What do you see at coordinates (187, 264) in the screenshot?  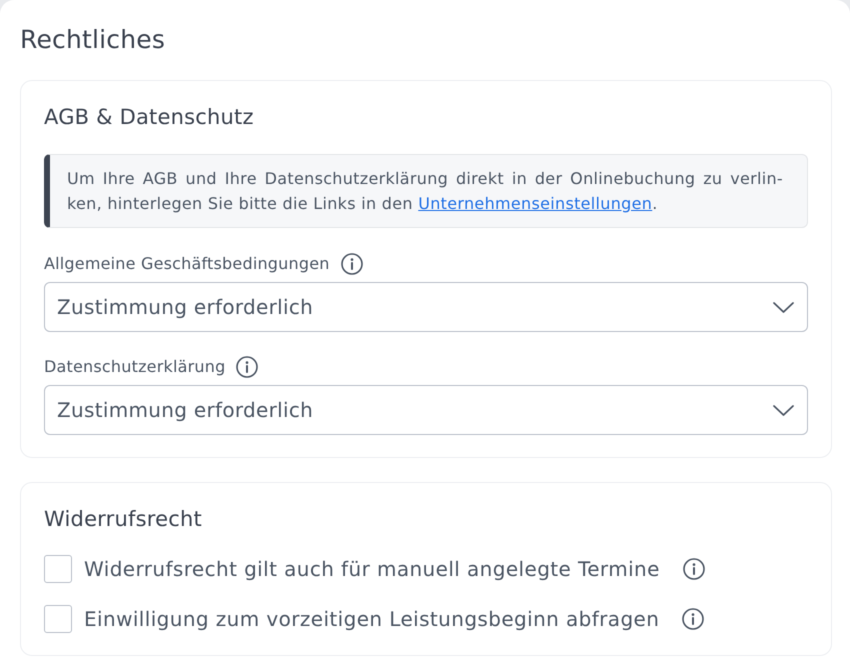 I see `field-label: Allgemeine Geschäftsbedingungen` at bounding box center [187, 264].